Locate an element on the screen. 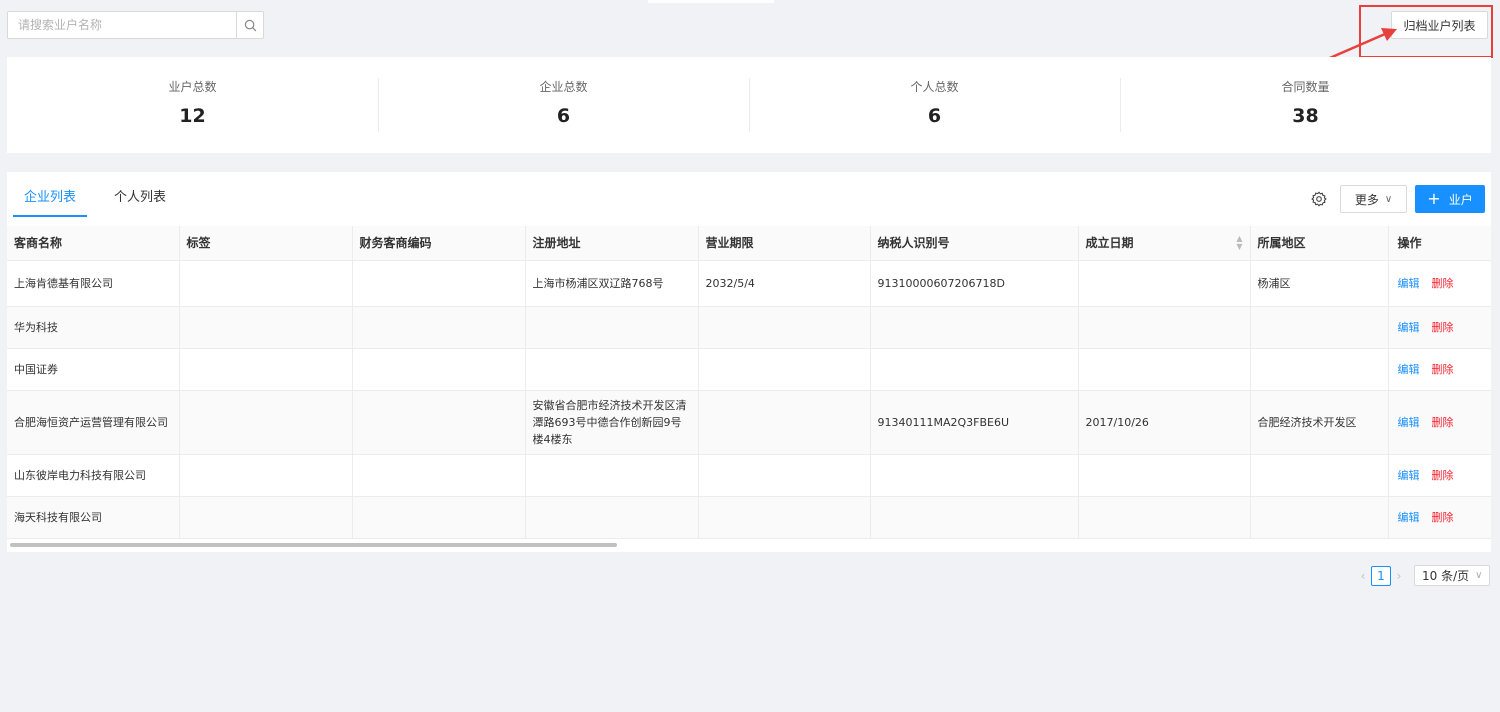 The height and width of the screenshot is (712, 1500). table-row: 华为科技 编辑 删除 is located at coordinates (749, 327).